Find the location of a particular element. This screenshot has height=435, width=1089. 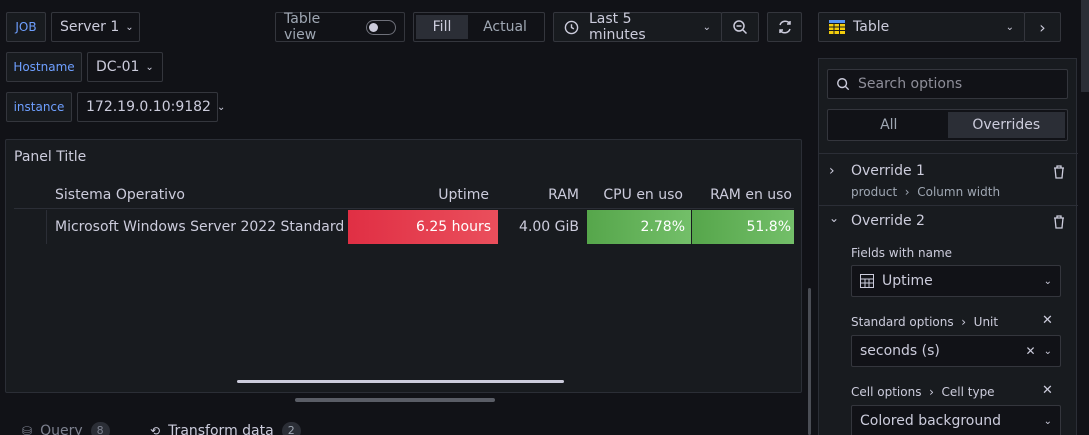

field-name-select: Uptime ⌄ is located at coordinates (956, 281).